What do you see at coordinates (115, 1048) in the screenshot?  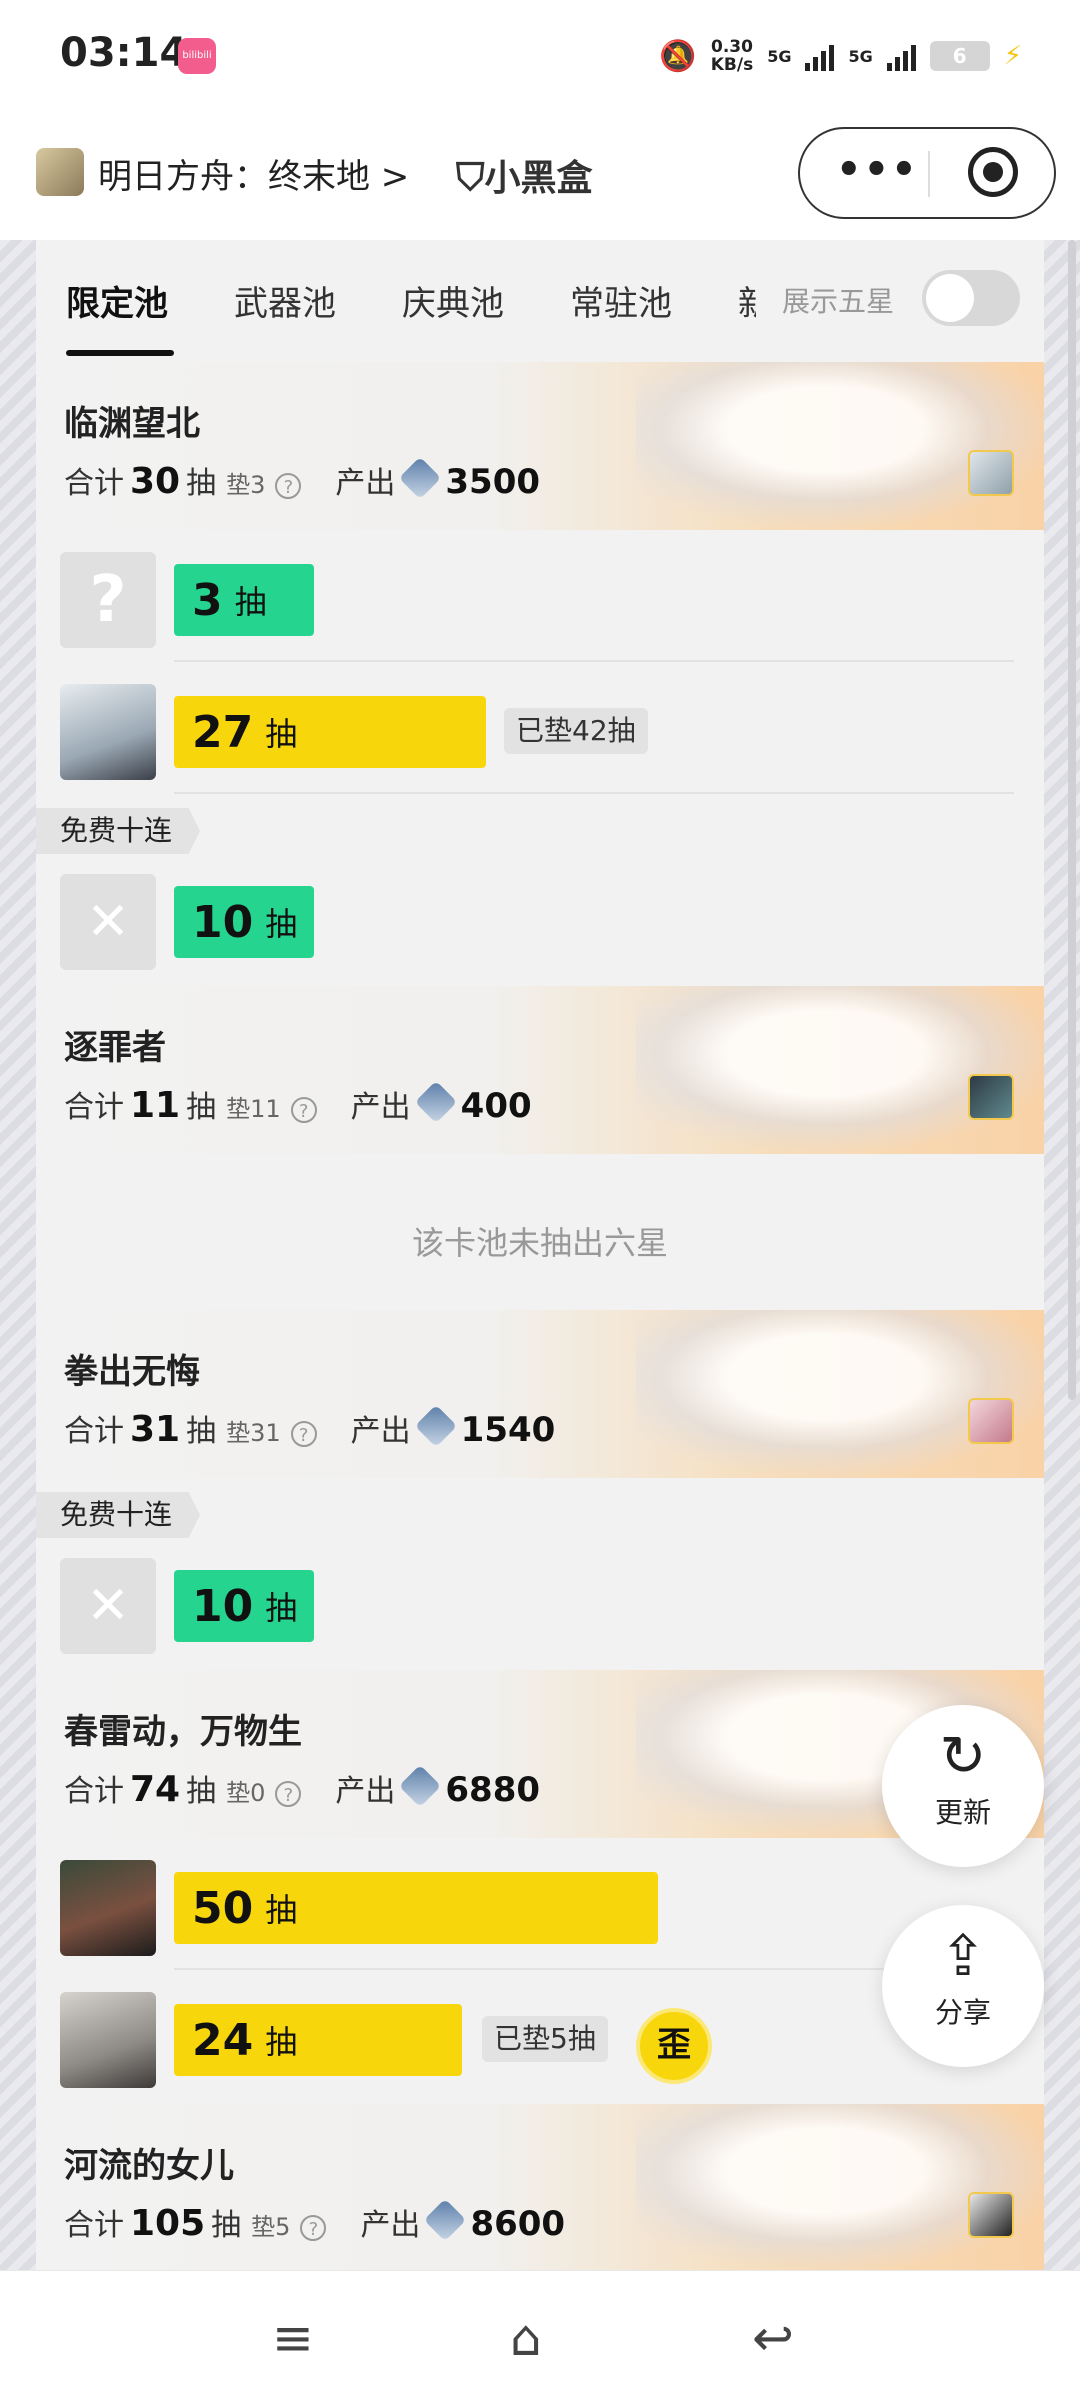 I see `pool-name: 逐罪者` at bounding box center [115, 1048].